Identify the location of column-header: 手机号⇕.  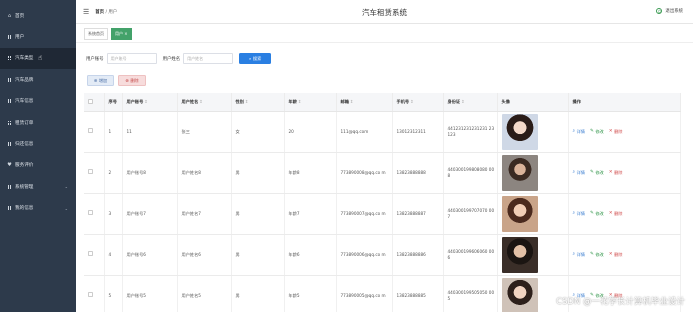
(418, 102).